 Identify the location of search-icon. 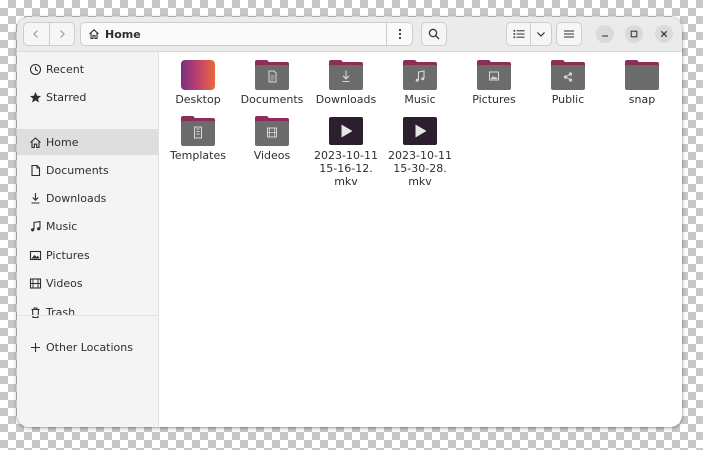
(434, 34).